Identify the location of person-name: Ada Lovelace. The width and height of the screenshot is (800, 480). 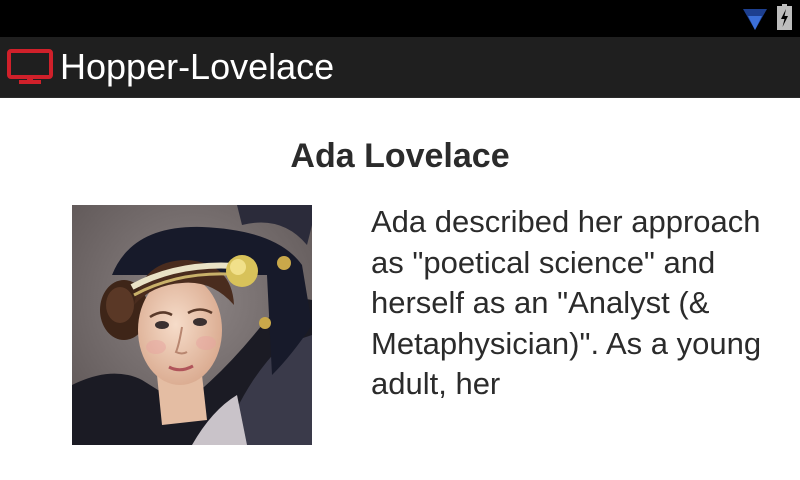
(400, 156).